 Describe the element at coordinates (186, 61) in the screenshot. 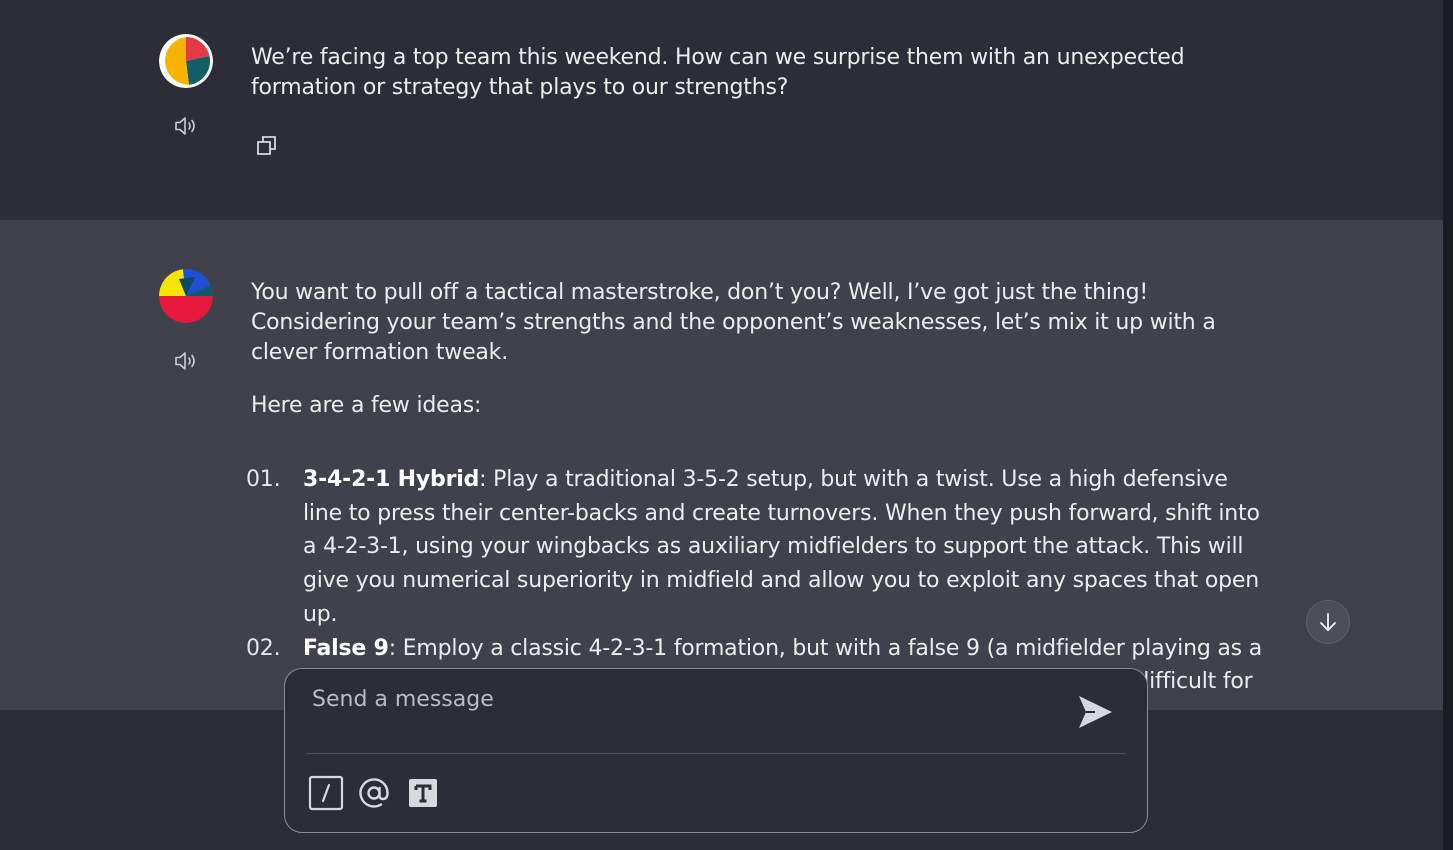

I see `user-avatar-pie-icon` at that location.